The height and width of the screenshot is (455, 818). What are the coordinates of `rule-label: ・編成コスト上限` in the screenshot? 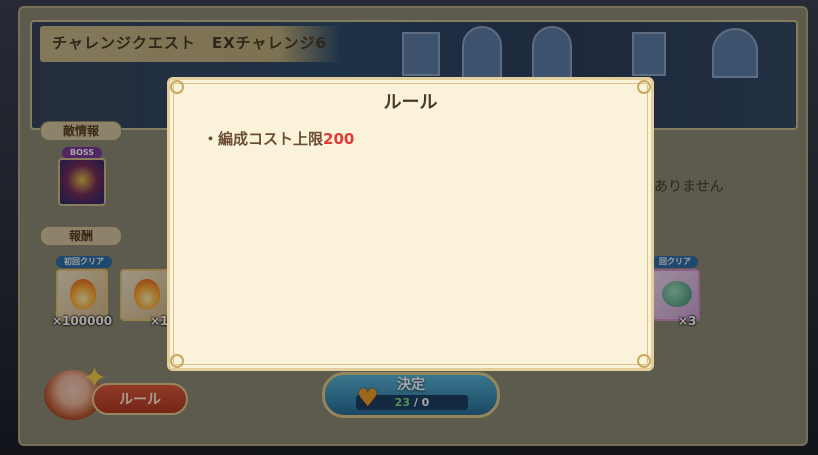 It's located at (263, 139).